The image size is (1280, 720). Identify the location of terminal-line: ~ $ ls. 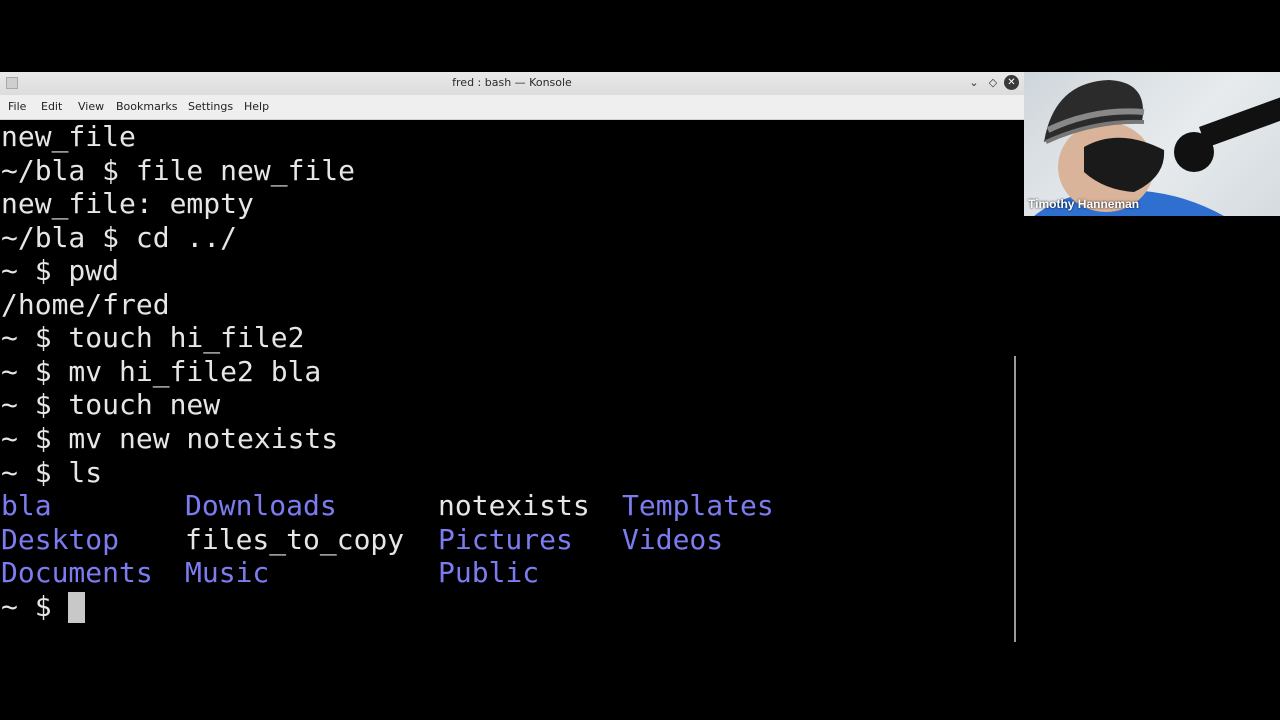
(52, 472).